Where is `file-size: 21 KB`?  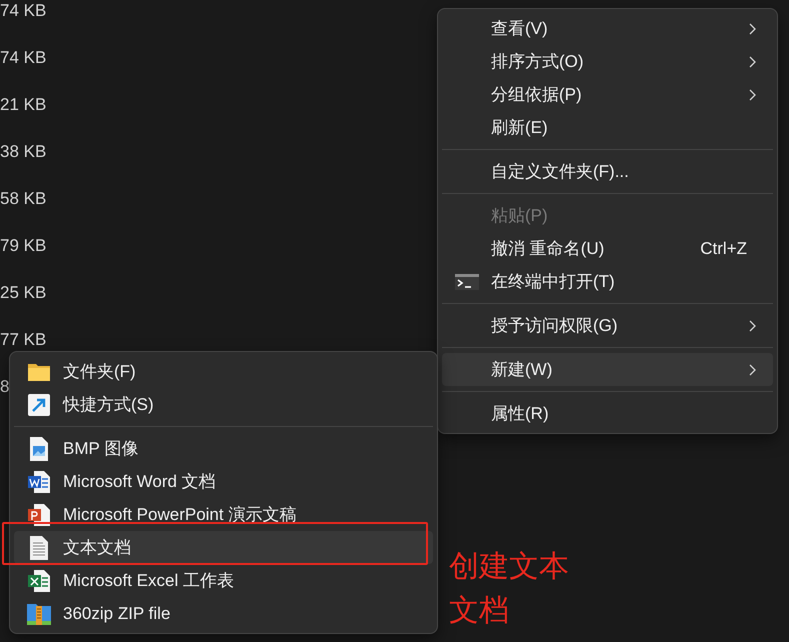
file-size: 21 KB is located at coordinates (23, 105).